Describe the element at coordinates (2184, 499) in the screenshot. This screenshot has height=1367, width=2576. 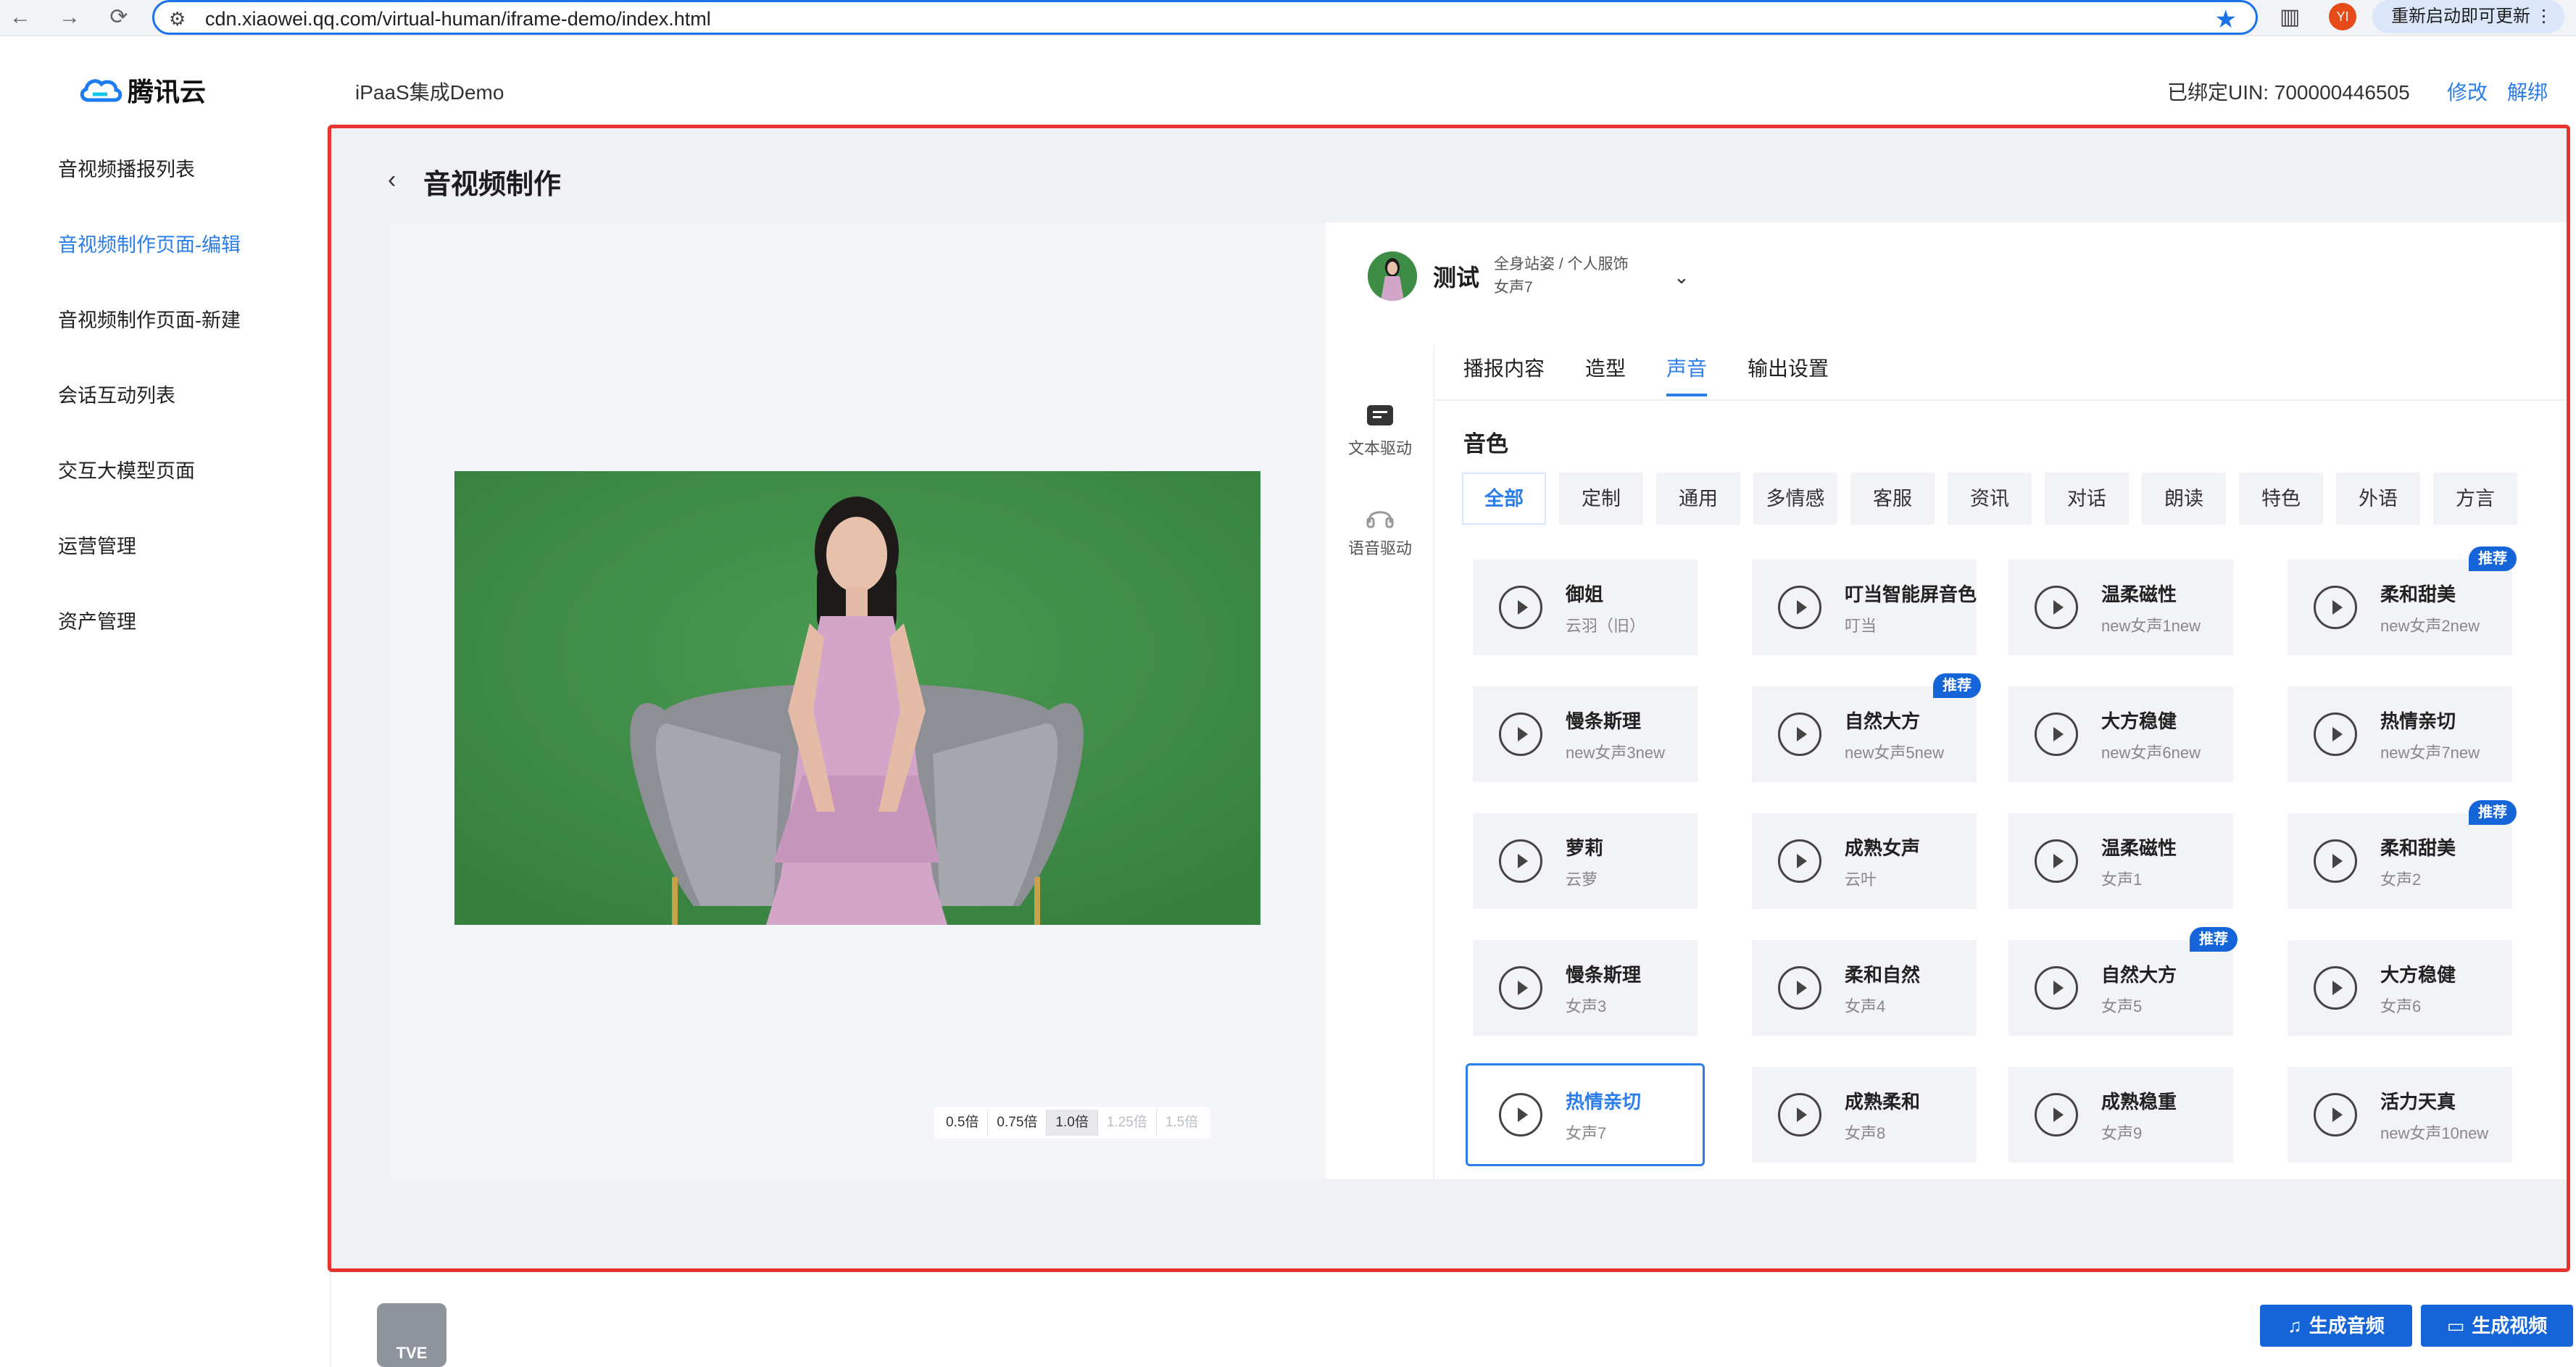
I see `category-reading: 朗读` at that location.